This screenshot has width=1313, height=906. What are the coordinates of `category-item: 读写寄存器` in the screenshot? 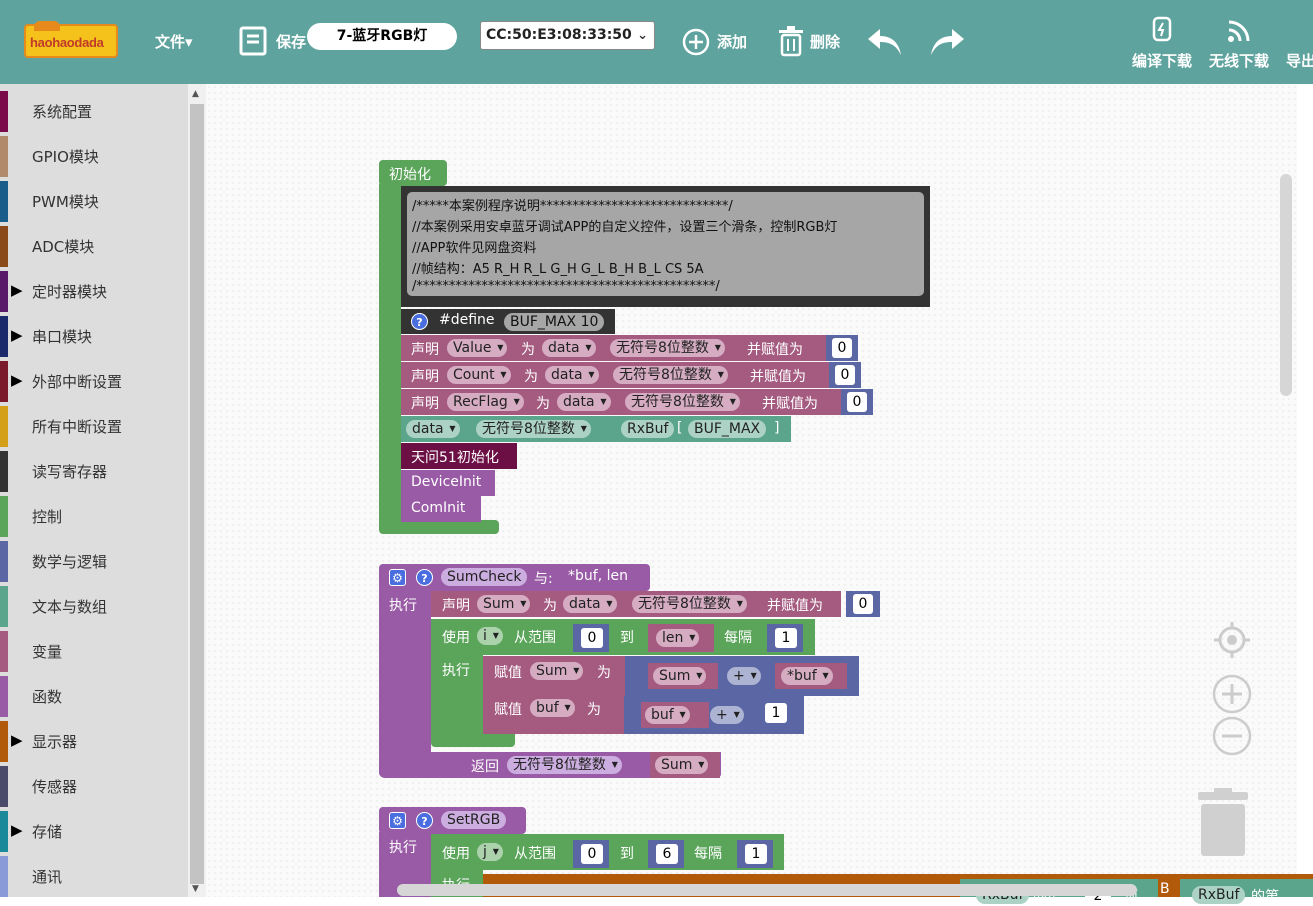 It's located at (94, 471).